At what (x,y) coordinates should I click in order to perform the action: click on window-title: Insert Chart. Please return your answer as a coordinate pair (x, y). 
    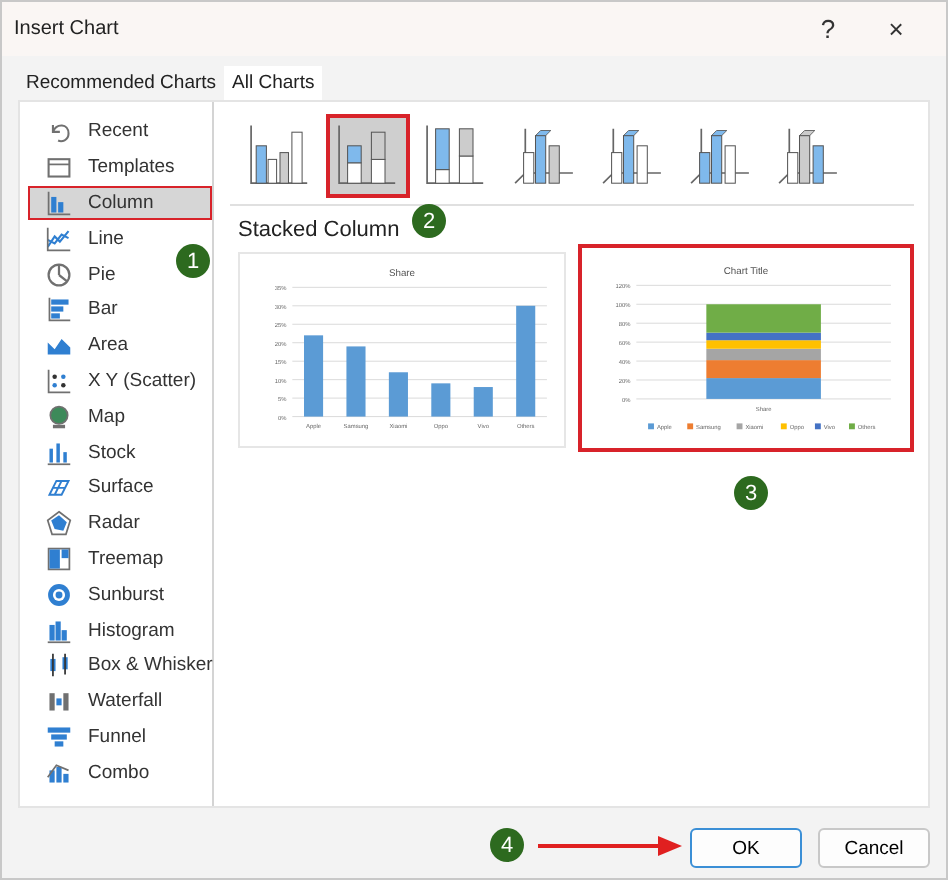
    Looking at the image, I should click on (66, 29).